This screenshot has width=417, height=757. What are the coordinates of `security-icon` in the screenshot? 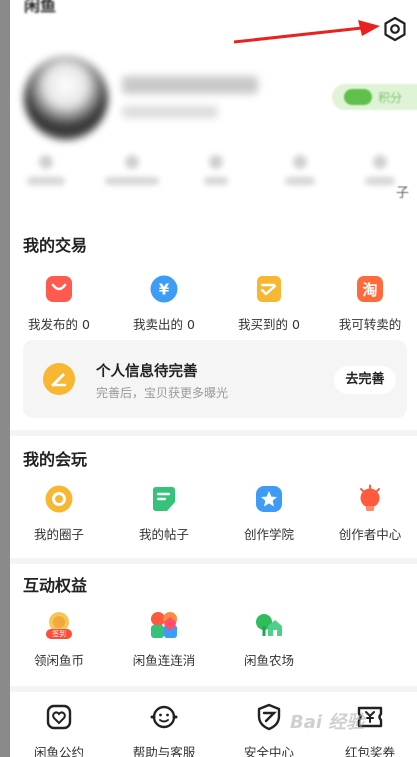 It's located at (269, 717).